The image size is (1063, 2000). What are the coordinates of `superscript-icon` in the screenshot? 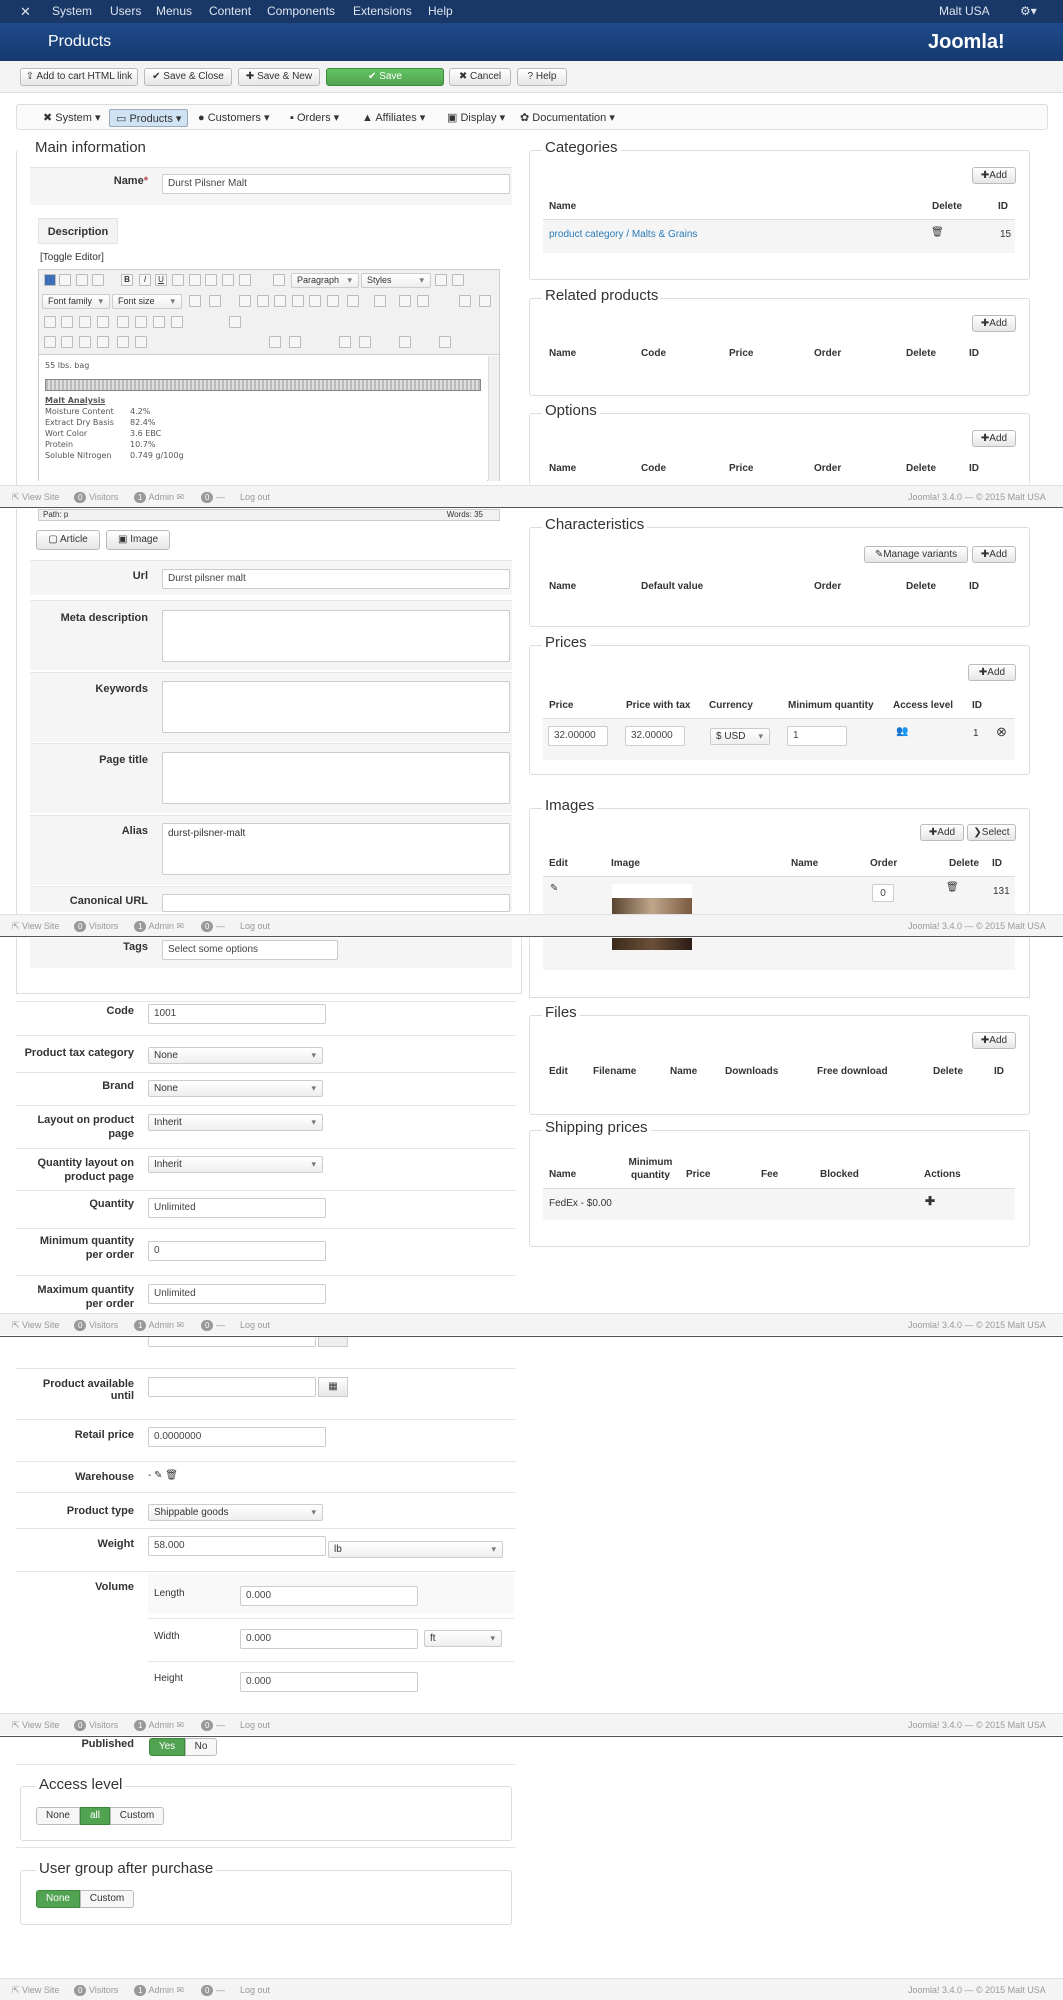 It's located at (423, 301).